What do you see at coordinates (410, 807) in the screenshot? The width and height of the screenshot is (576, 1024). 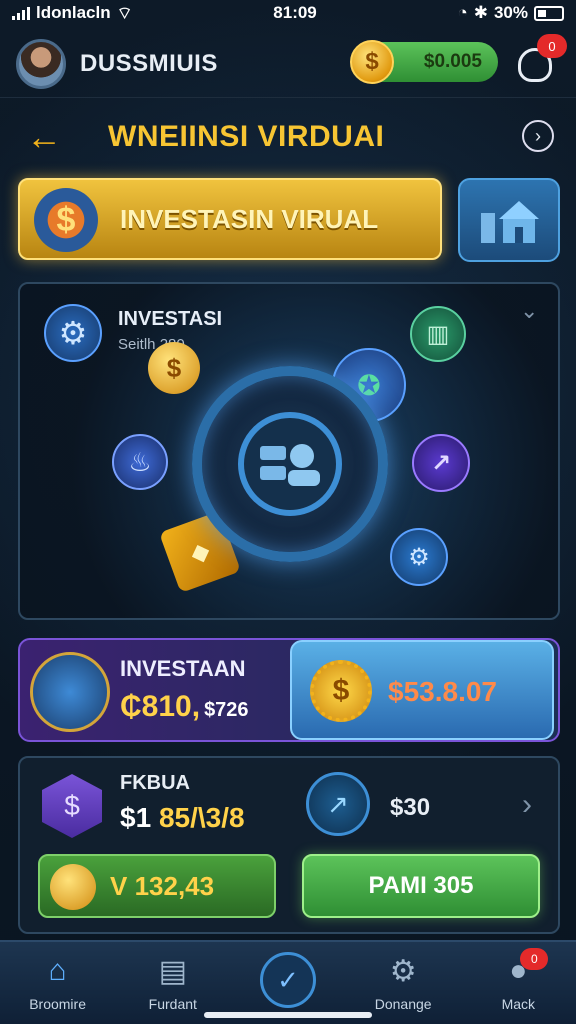 I see `fkbua-amount: $30` at bounding box center [410, 807].